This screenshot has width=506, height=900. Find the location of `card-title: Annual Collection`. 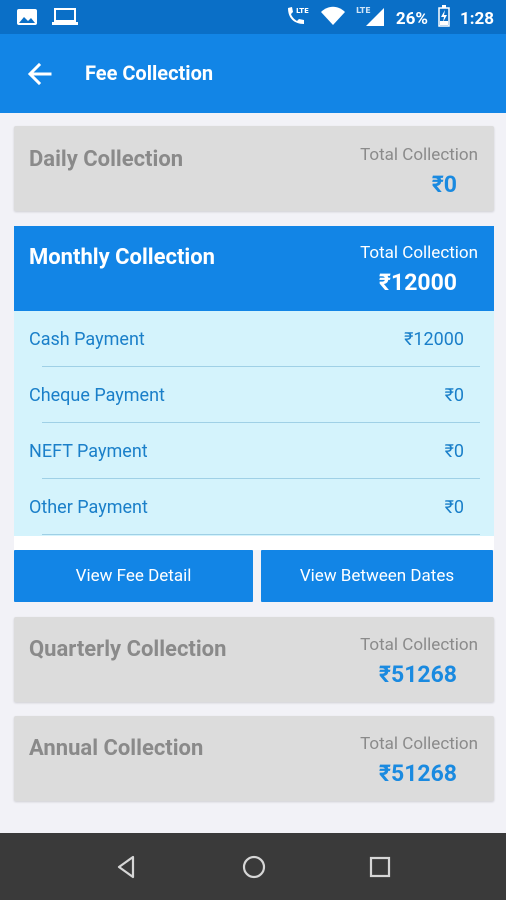

card-title: Annual Collection is located at coordinates (116, 748).